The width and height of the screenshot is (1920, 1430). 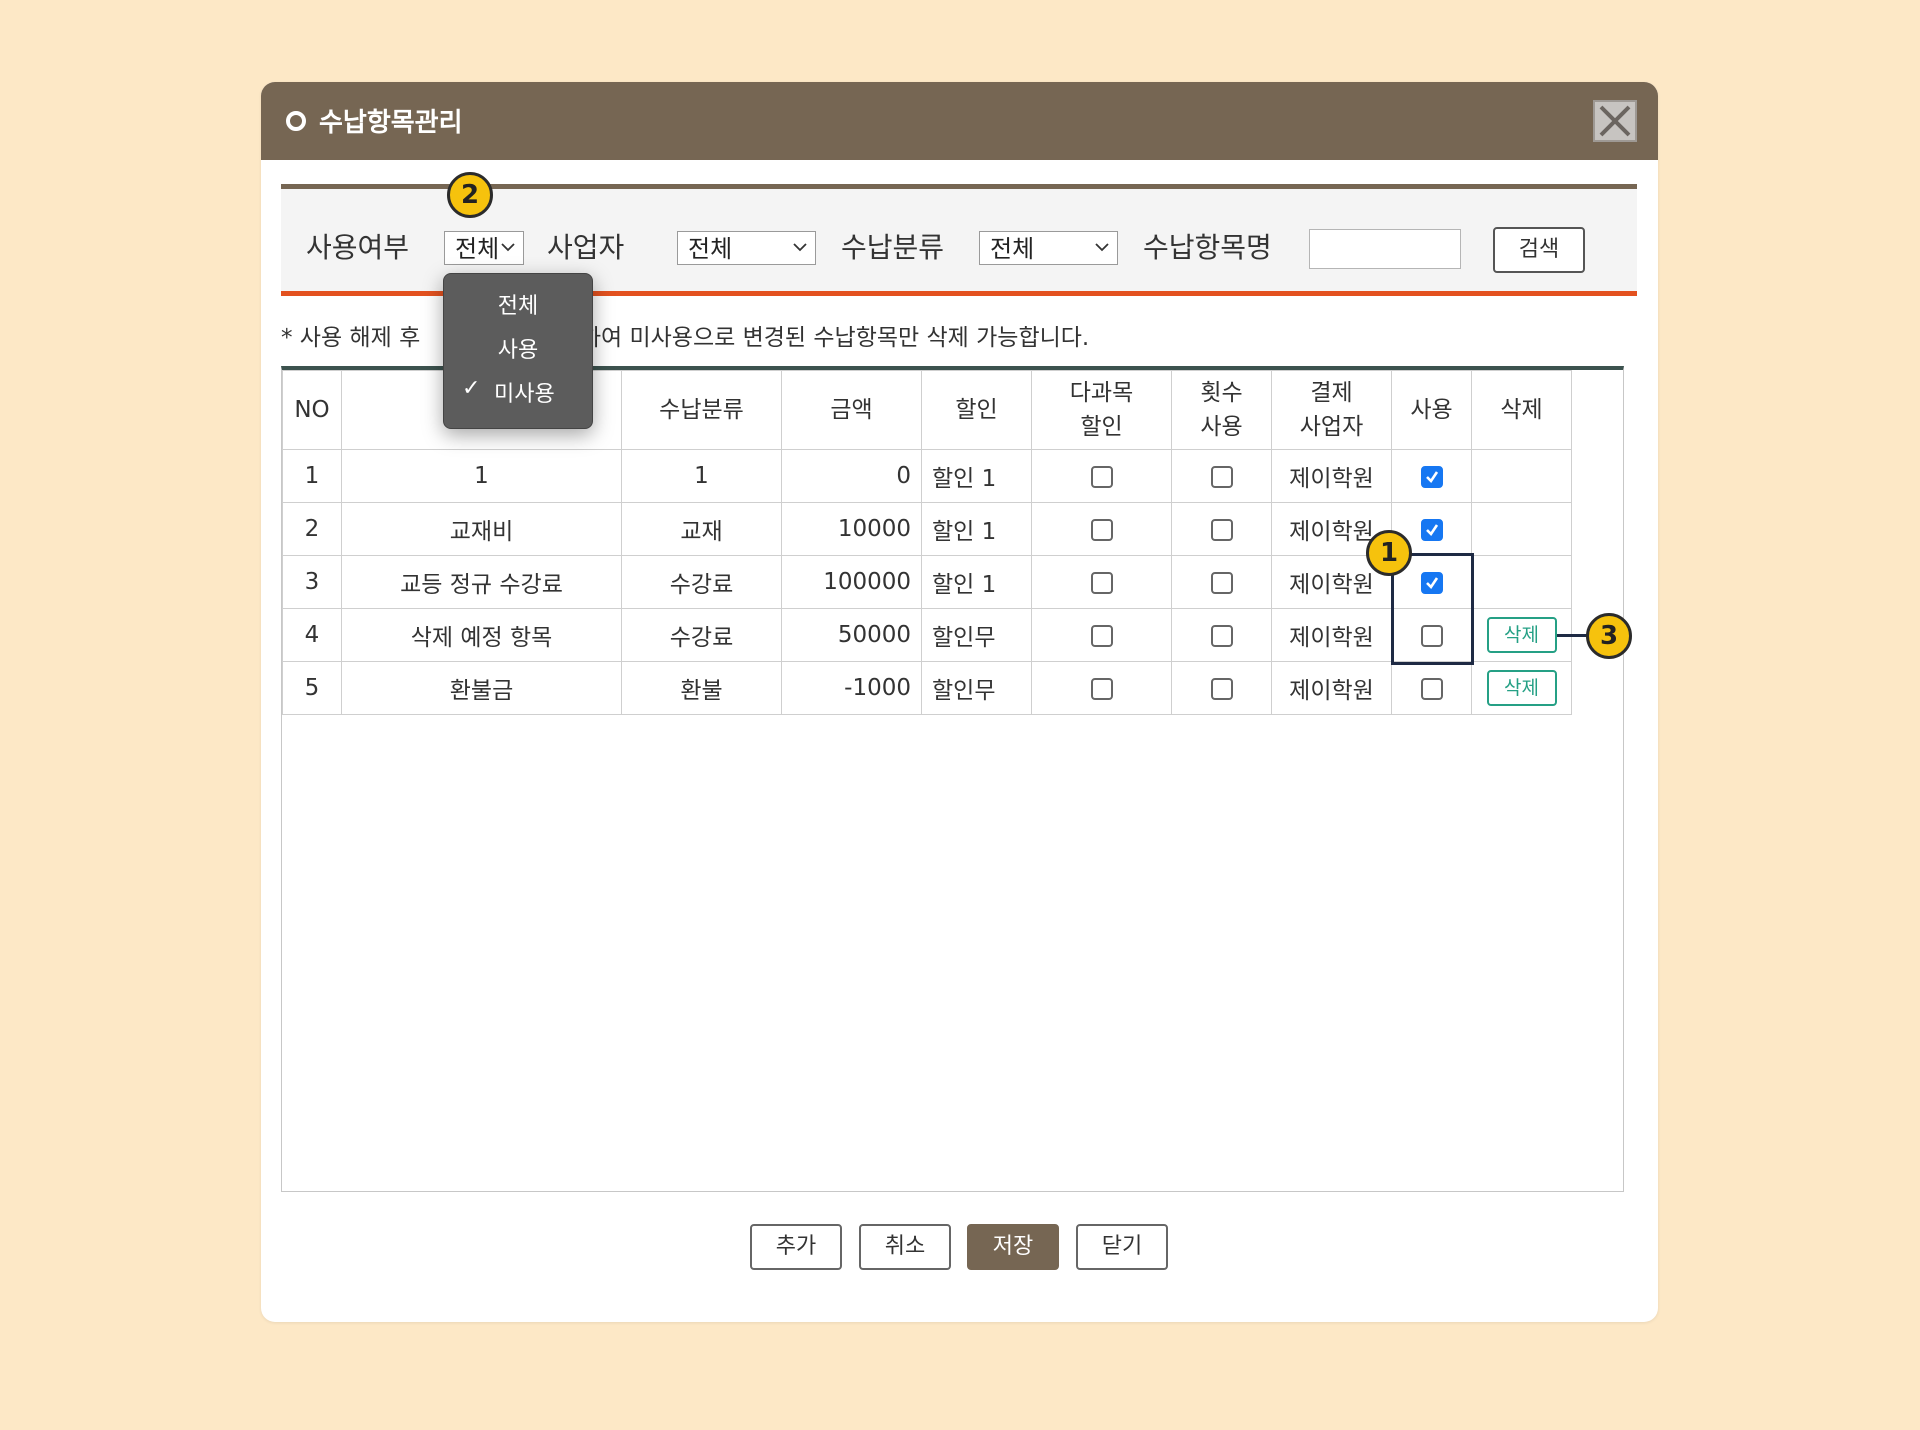 I want to click on header-amount: 금액, so click(x=851, y=410).